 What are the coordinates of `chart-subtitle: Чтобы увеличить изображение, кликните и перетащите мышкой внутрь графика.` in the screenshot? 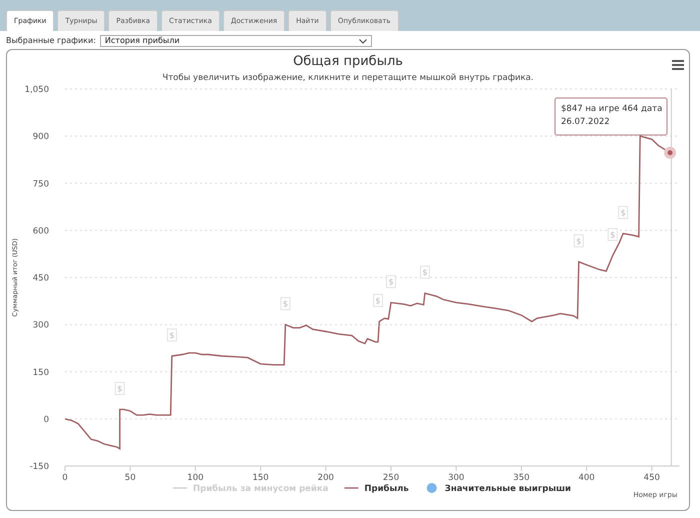 It's located at (348, 78).